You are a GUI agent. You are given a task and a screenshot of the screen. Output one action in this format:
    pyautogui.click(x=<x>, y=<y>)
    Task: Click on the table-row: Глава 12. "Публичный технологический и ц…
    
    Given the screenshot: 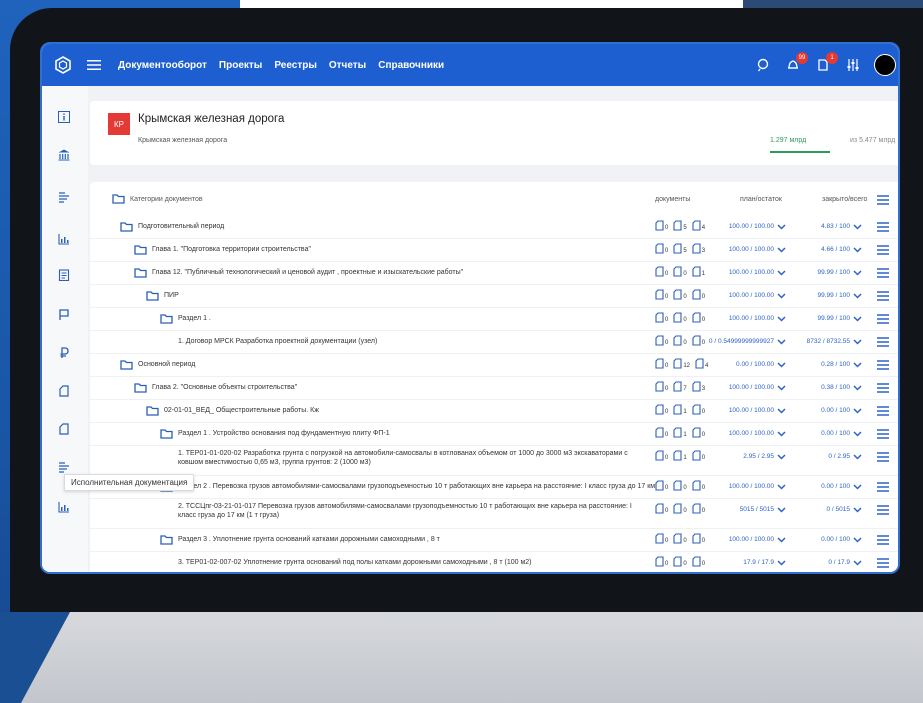 What is the action you would take?
    pyautogui.click(x=494, y=273)
    